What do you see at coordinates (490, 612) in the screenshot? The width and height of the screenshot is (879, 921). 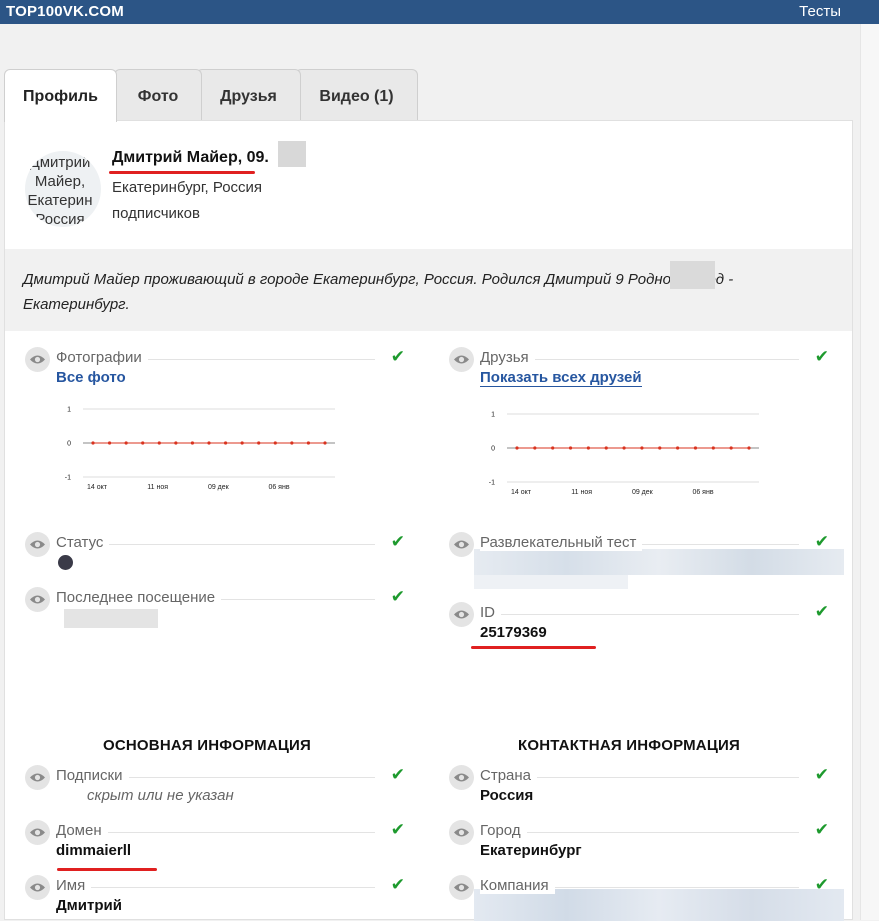 I see `field-label: ID` at bounding box center [490, 612].